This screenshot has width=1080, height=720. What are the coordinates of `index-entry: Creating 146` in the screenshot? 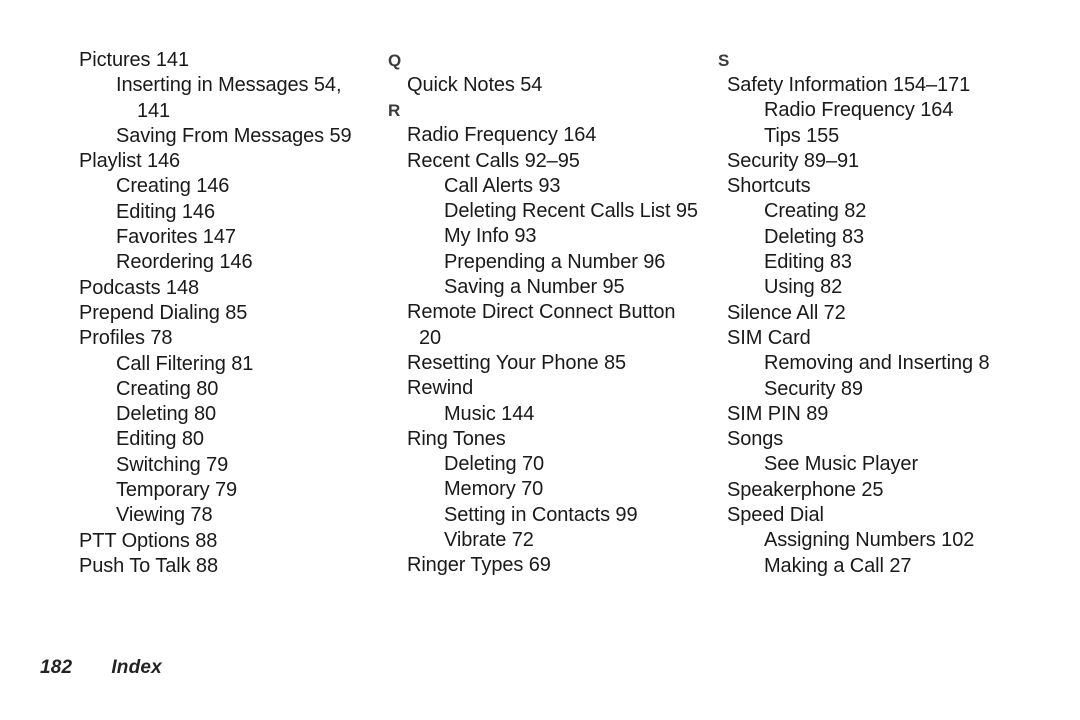 It's located at (250, 186).